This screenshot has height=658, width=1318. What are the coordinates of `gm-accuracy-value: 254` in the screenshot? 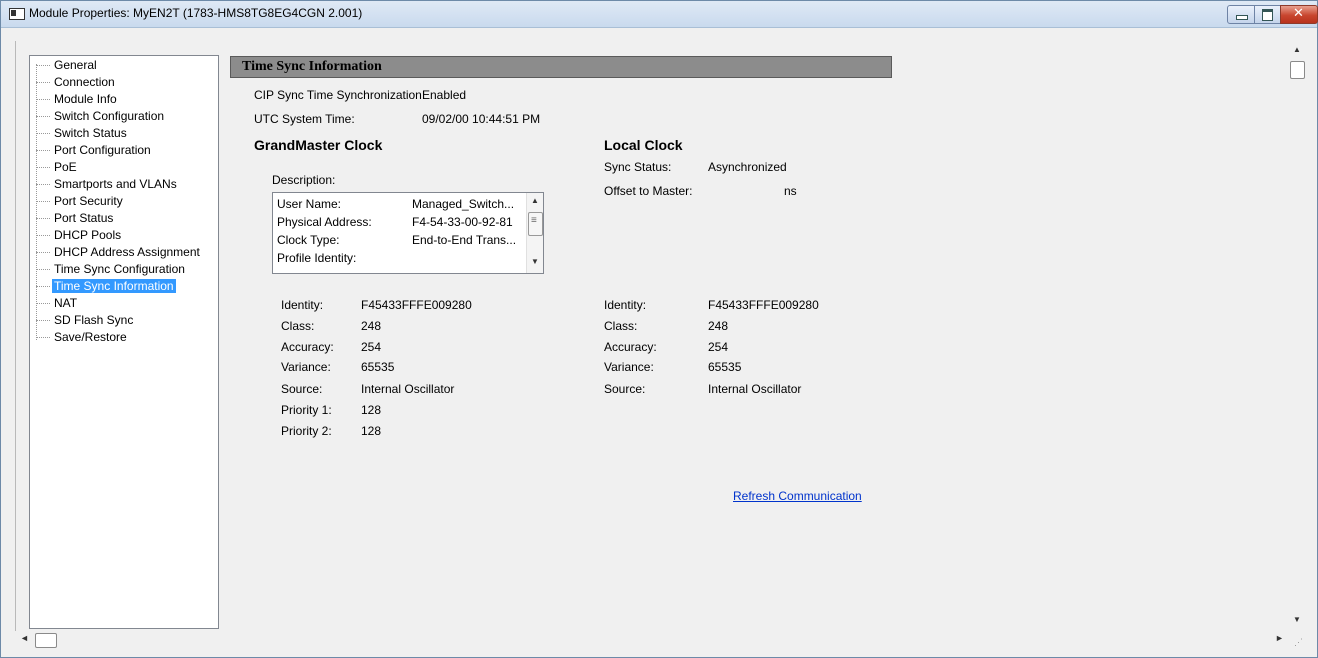 It's located at (371, 347).